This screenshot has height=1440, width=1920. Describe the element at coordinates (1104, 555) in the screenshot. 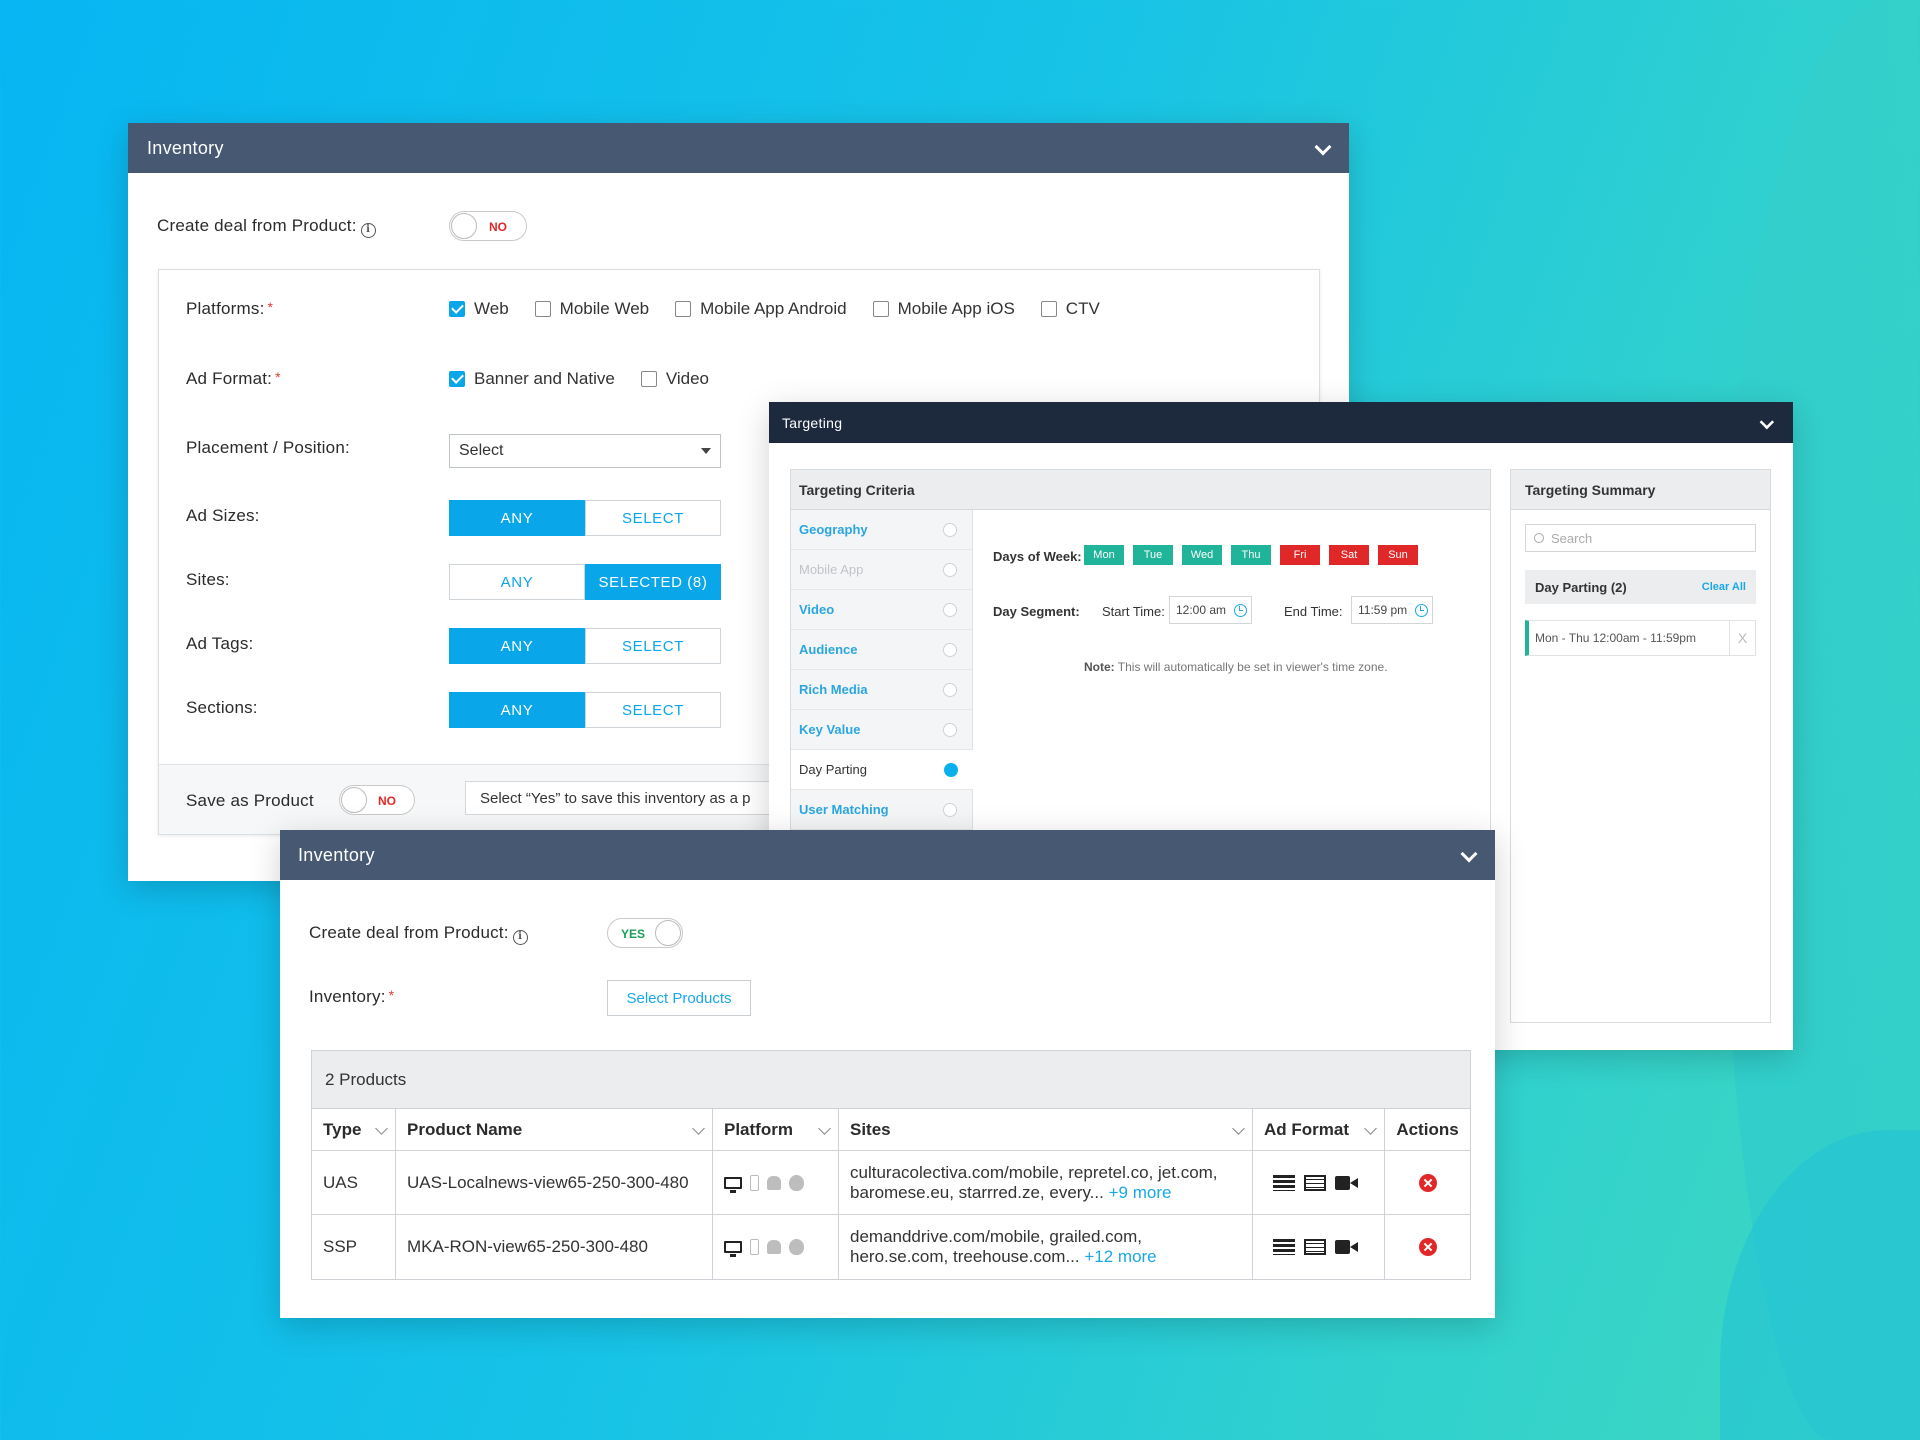

I see `day-mon: Mon` at that location.